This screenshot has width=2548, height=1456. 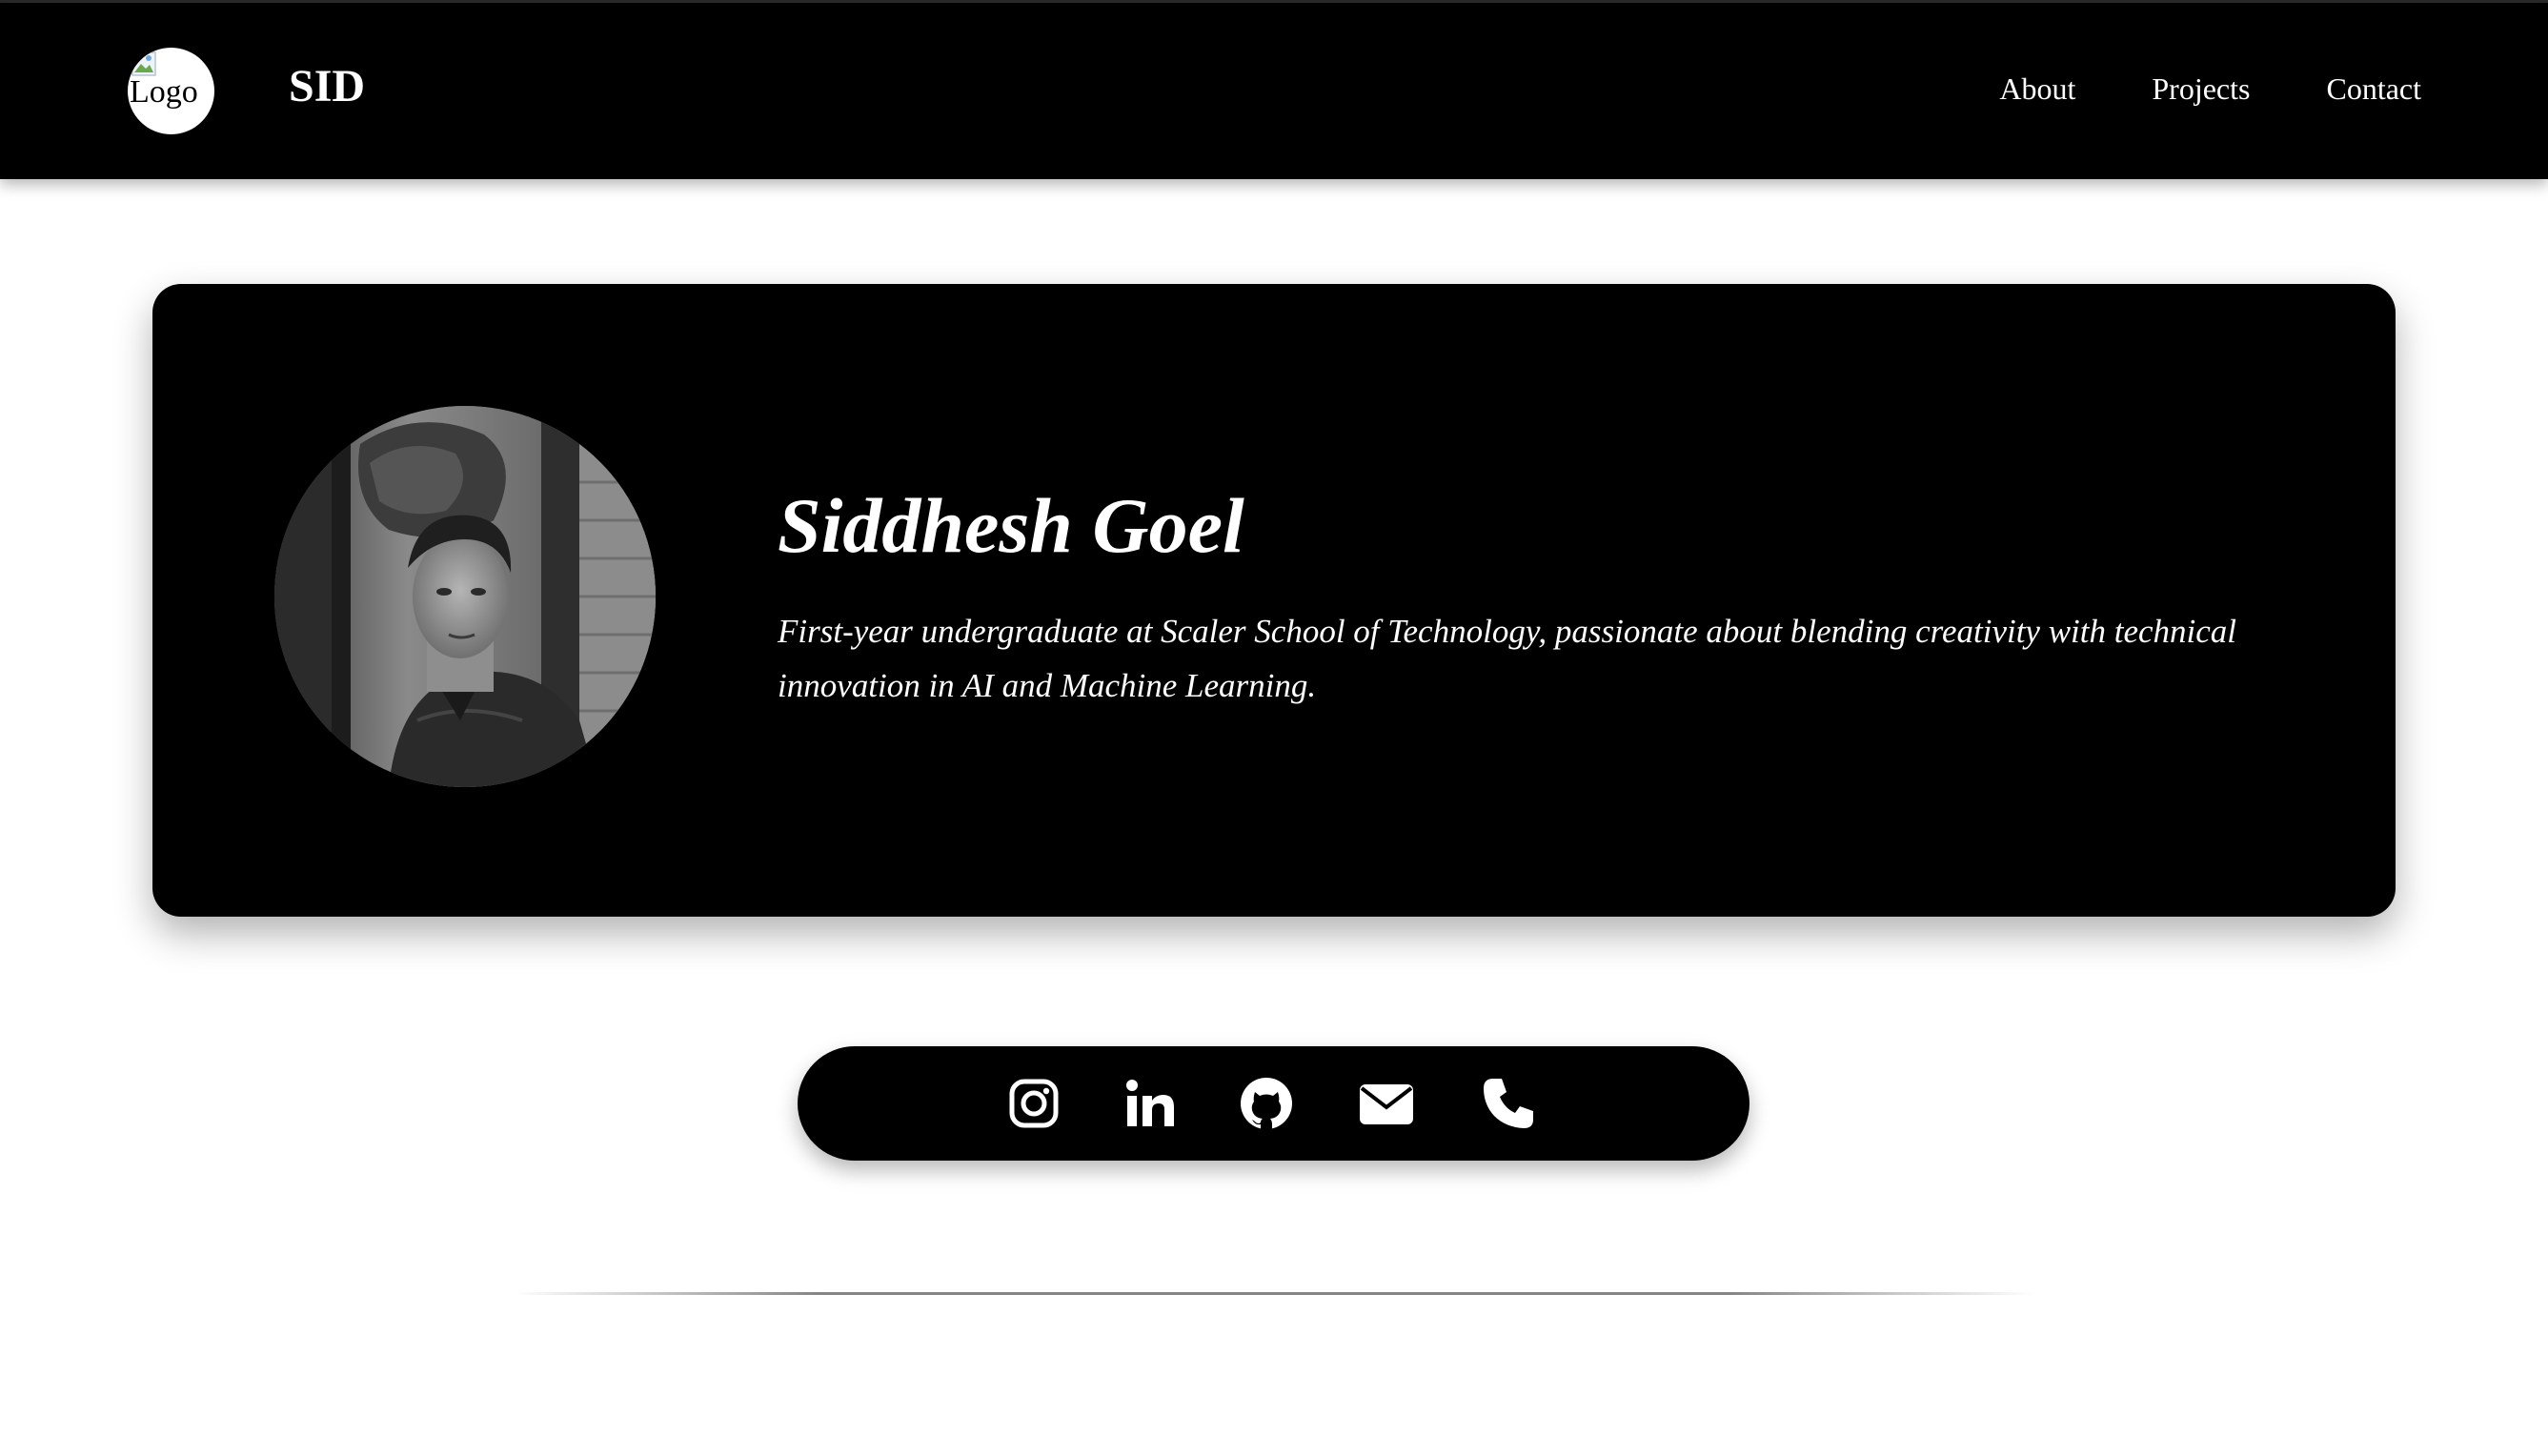 What do you see at coordinates (1267, 1104) in the screenshot?
I see `github-icon` at bounding box center [1267, 1104].